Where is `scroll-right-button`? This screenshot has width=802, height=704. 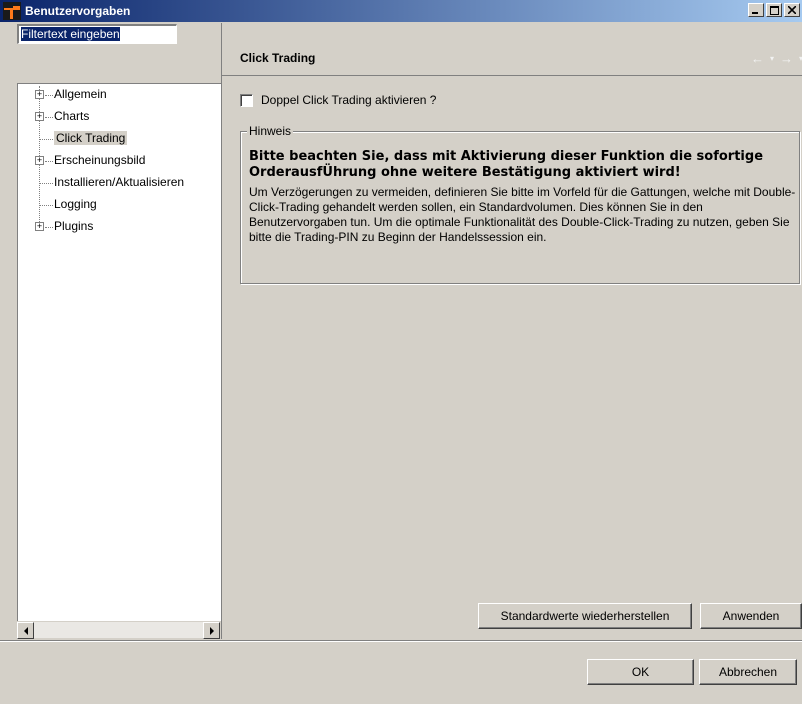 scroll-right-button is located at coordinates (211, 630).